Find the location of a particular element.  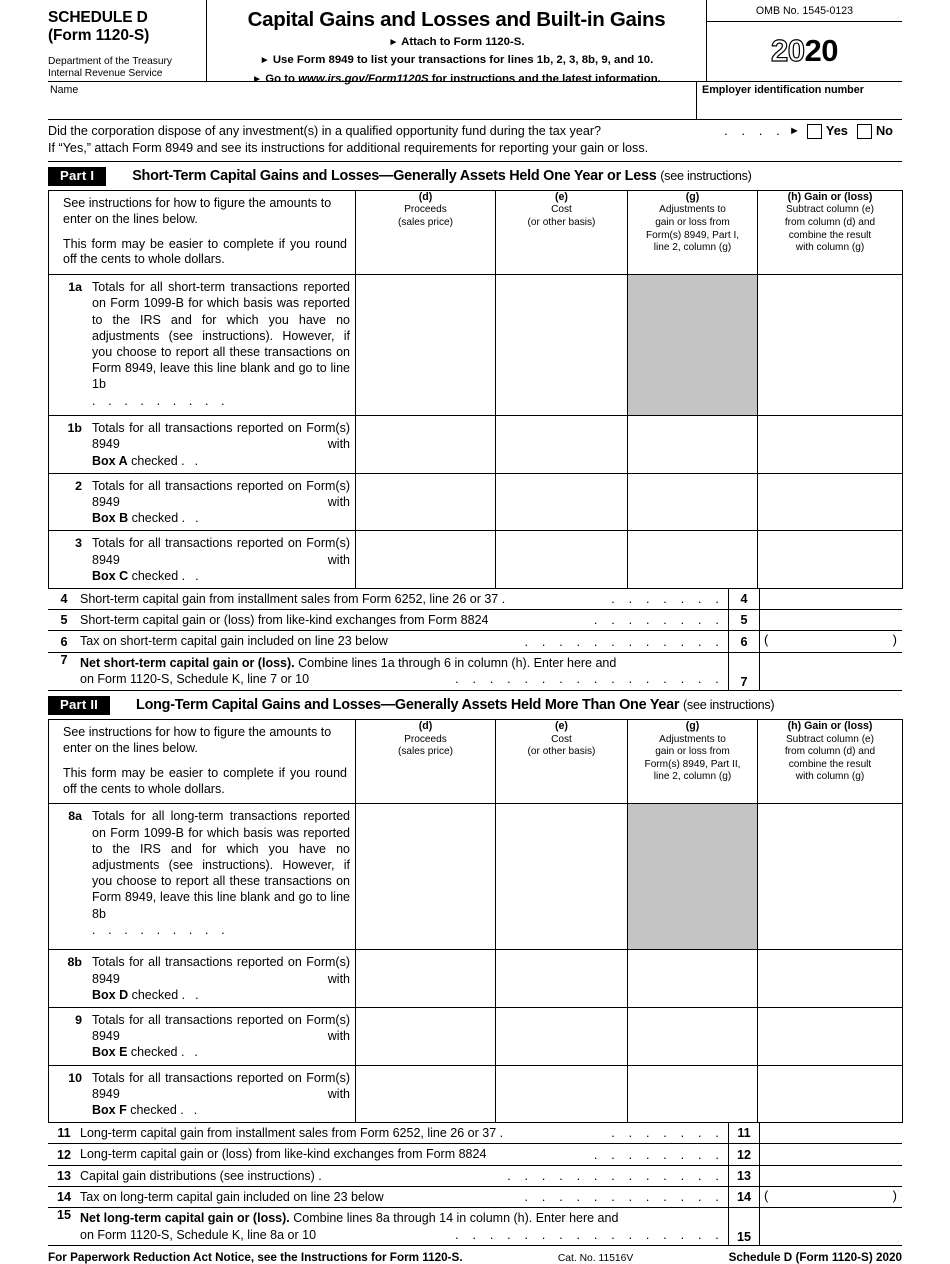

line-4-value-input is located at coordinates (831, 599).